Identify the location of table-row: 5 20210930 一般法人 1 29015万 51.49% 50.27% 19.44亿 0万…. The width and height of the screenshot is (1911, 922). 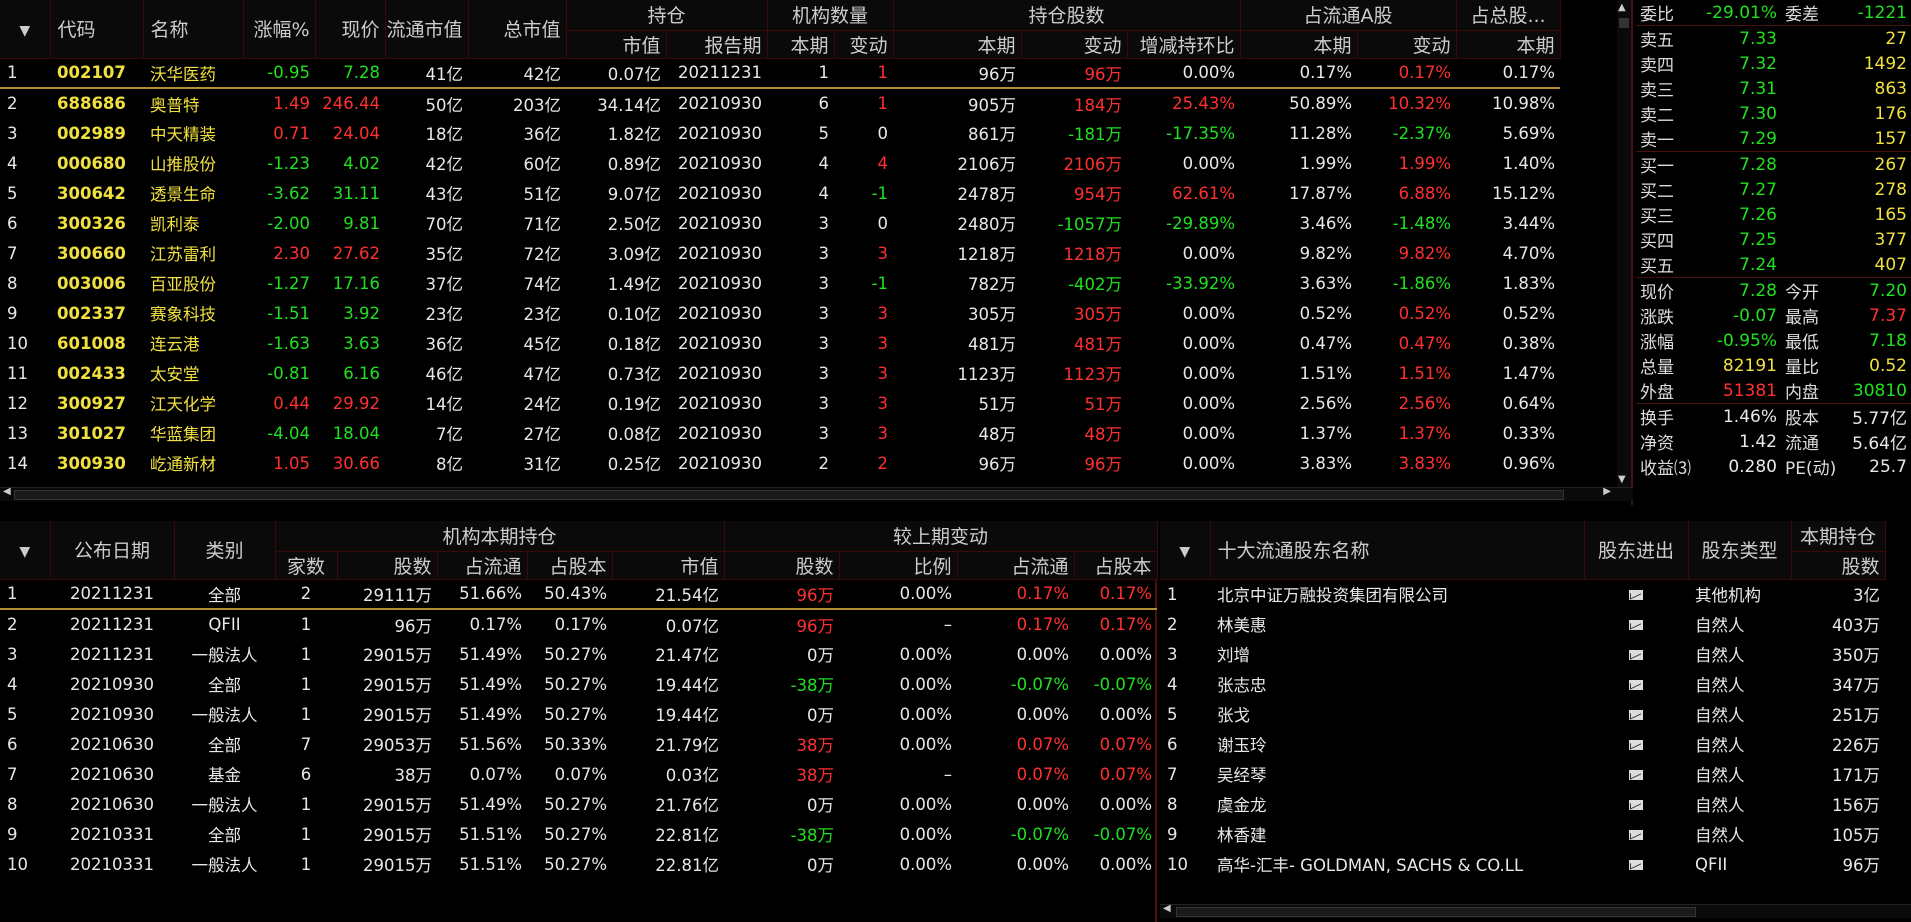
(578, 714).